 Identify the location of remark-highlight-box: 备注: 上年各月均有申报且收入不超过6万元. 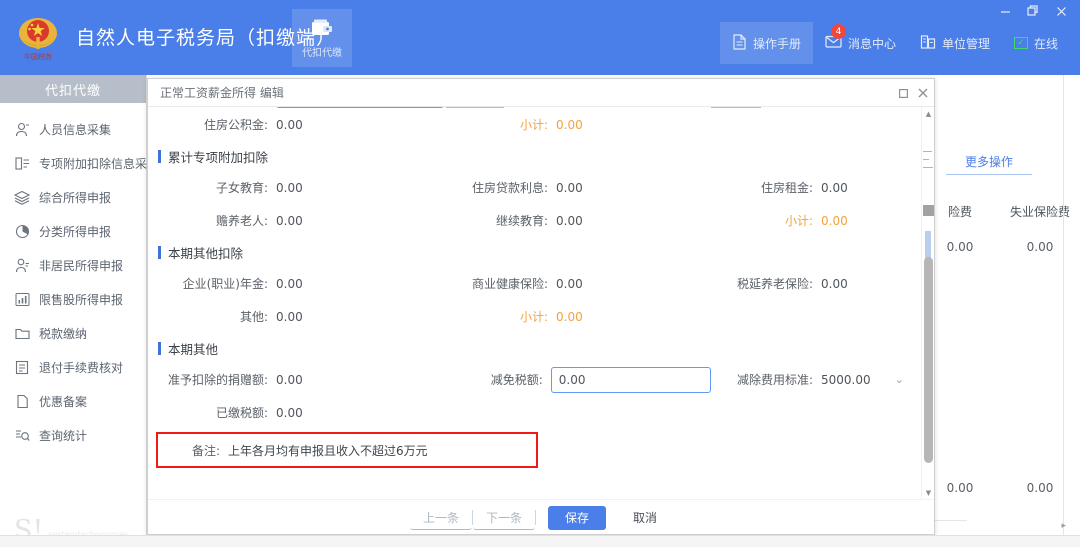
(347, 450).